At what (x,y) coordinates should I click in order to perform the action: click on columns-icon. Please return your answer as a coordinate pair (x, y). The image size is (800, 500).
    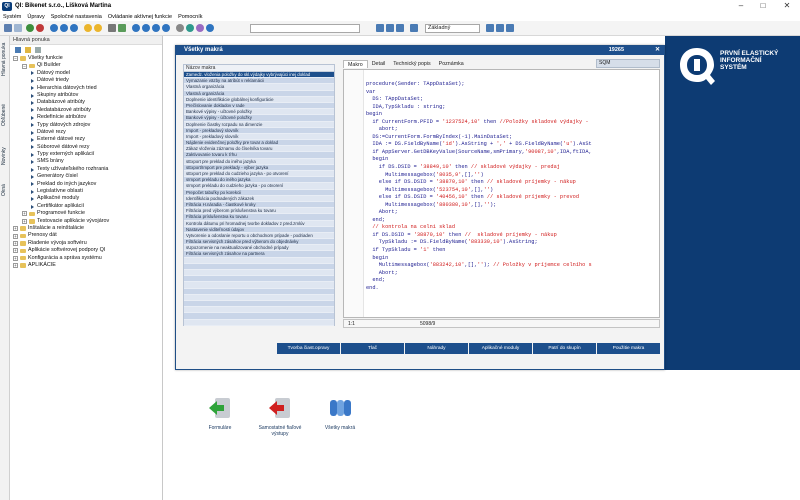
    Looking at the image, I should click on (400, 28).